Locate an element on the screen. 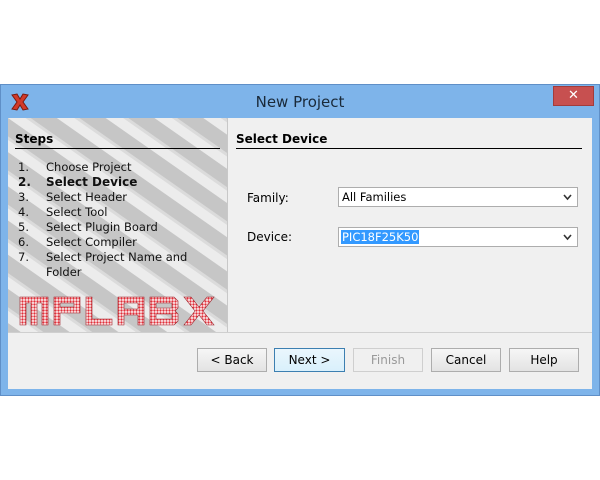  close-button: ✕ is located at coordinates (573, 96).